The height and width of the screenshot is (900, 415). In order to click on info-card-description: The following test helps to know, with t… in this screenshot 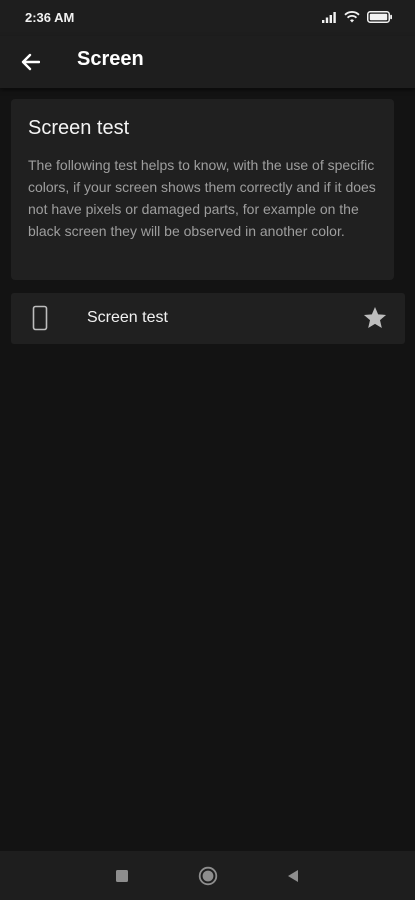, I will do `click(202, 198)`.